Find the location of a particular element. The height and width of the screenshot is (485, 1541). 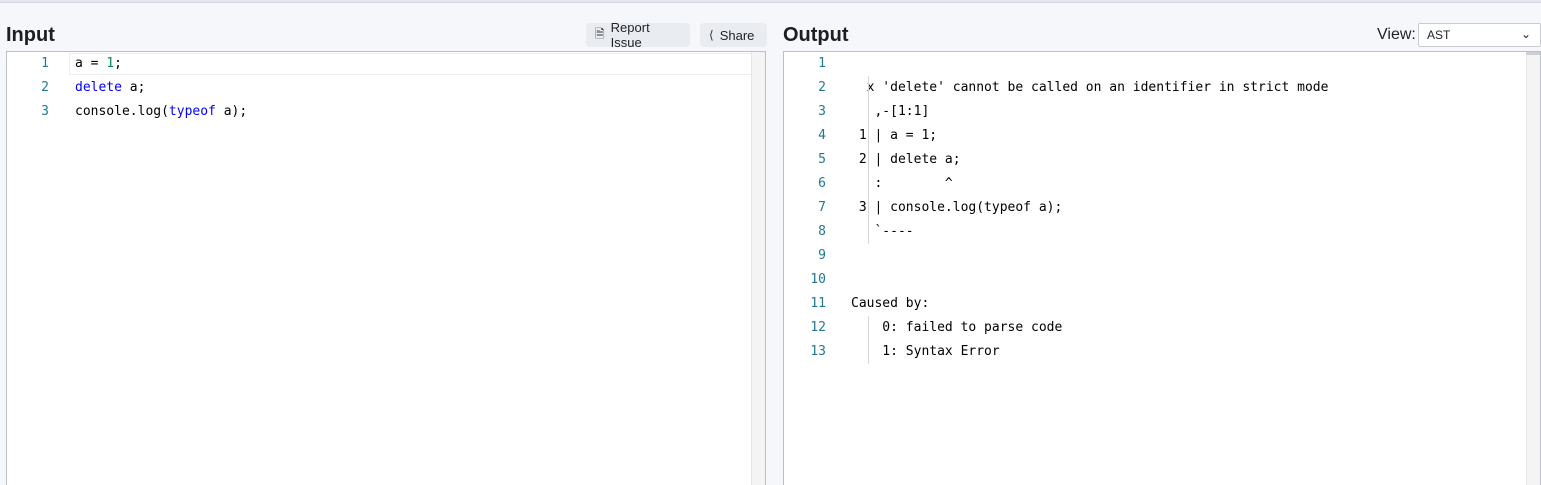

share-button: ⟨ Share is located at coordinates (733, 35).